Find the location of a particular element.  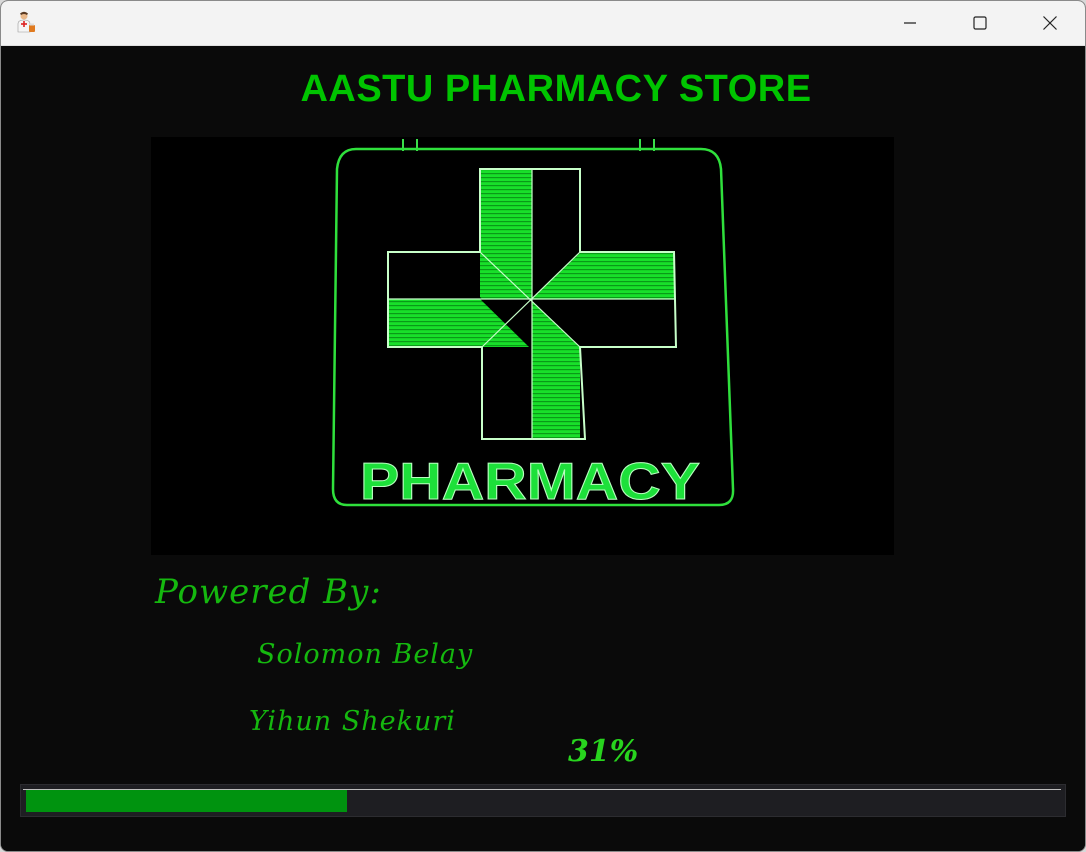

title-bar is located at coordinates (543, 23).